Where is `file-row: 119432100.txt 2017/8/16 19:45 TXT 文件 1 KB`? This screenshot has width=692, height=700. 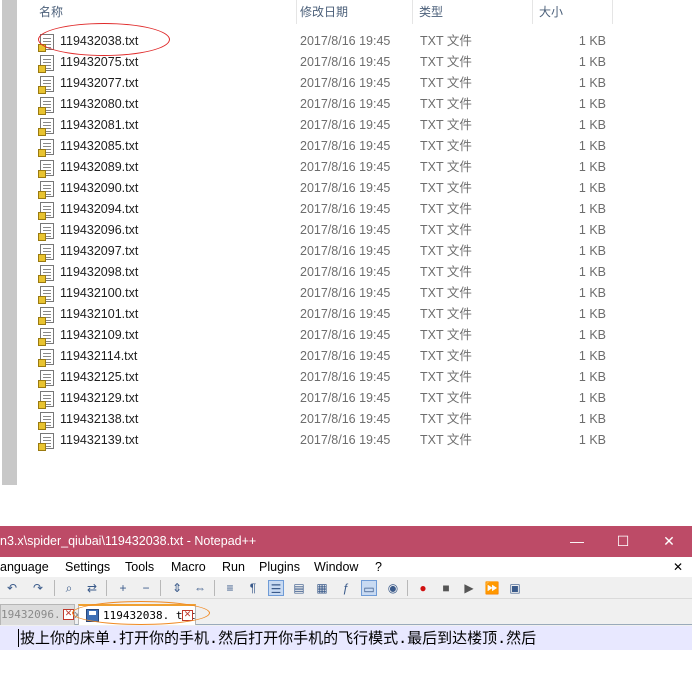
file-row: 119432100.txt 2017/8/16 19:45 TXT 文件 1 KB is located at coordinates (355, 293).